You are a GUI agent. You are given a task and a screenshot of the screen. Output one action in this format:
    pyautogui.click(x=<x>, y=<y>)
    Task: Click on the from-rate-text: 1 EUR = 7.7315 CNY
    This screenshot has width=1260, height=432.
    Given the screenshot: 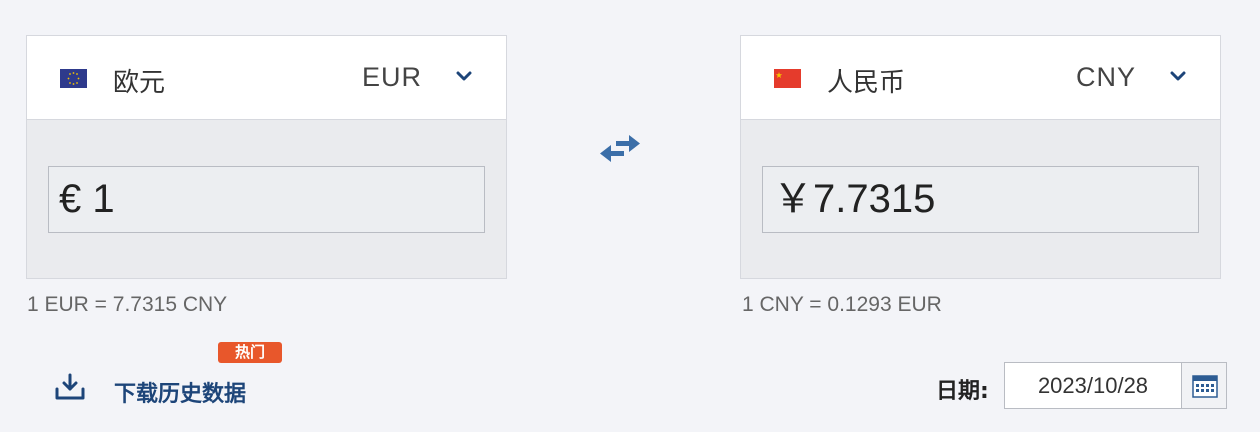 What is the action you would take?
    pyautogui.click(x=127, y=304)
    